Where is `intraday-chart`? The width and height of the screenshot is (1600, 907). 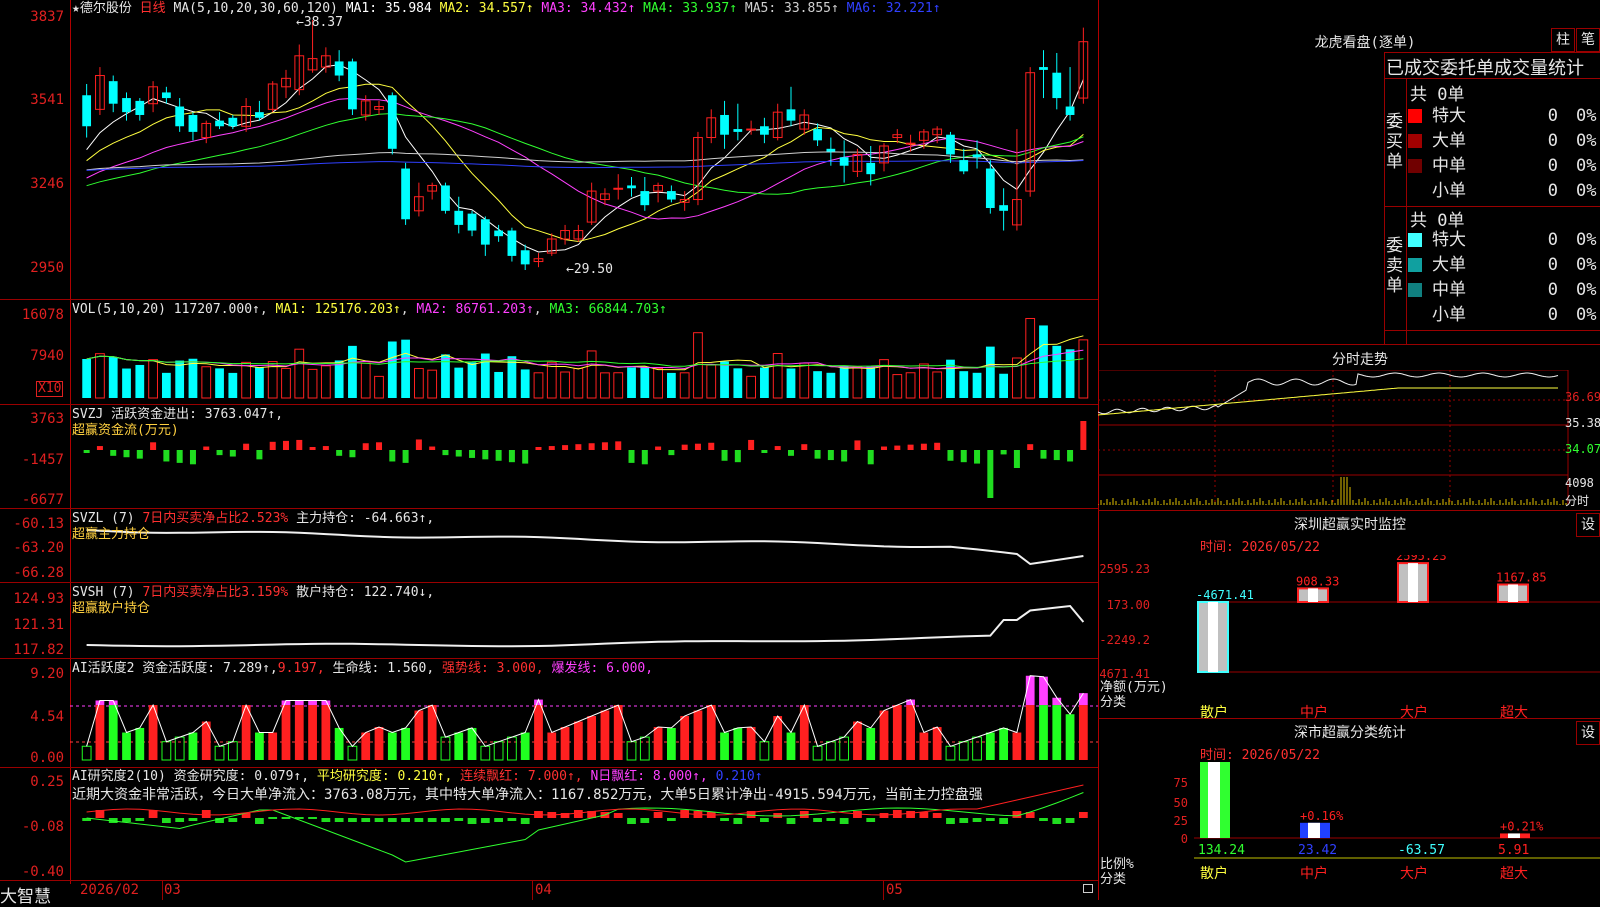
intraday-chart is located at coordinates (1349, 440).